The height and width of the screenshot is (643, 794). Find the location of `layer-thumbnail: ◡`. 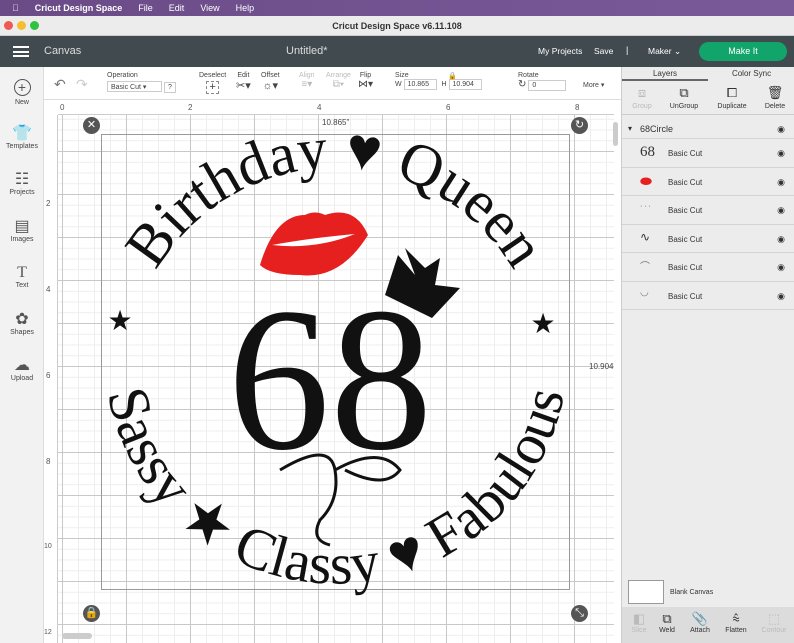

layer-thumbnail: ◡ is located at coordinates (644, 292).